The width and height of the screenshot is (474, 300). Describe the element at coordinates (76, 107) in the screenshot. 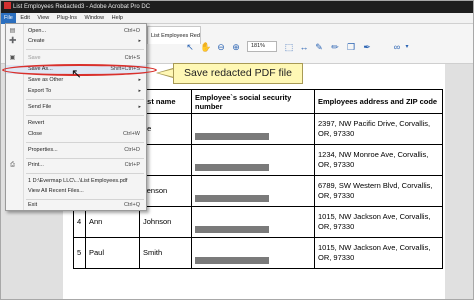

I see `menu-item-send-file: Send File ▸` at that location.